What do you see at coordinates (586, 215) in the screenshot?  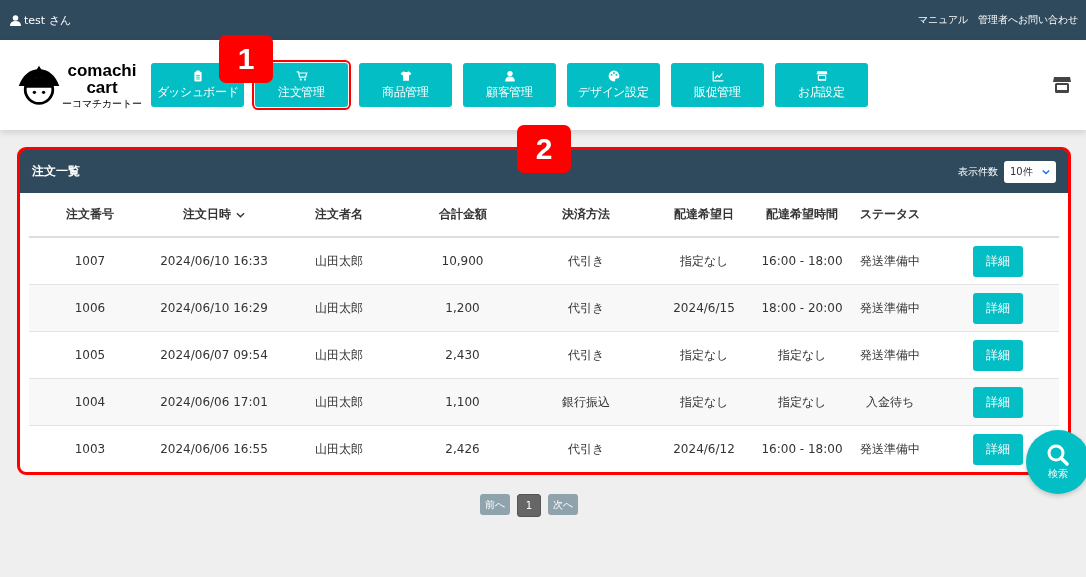 I see `column-header: 決済方法` at bounding box center [586, 215].